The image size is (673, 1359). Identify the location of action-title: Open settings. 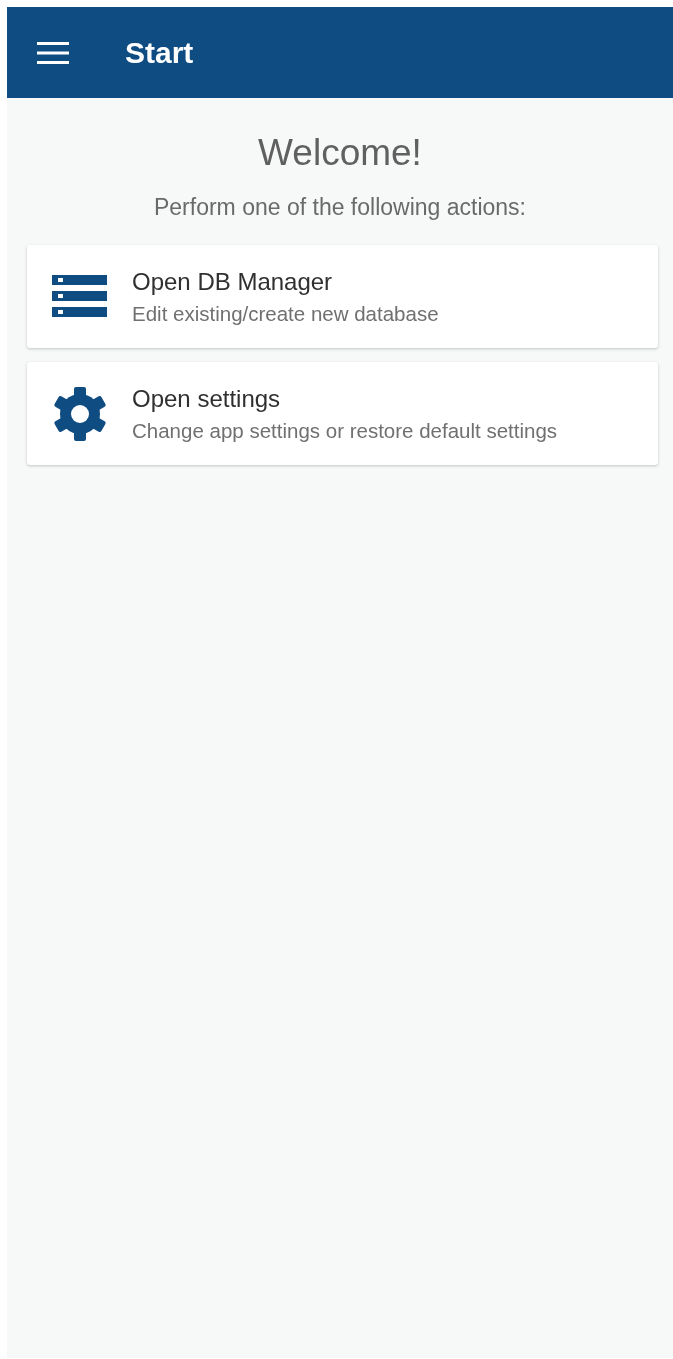
(207, 398).